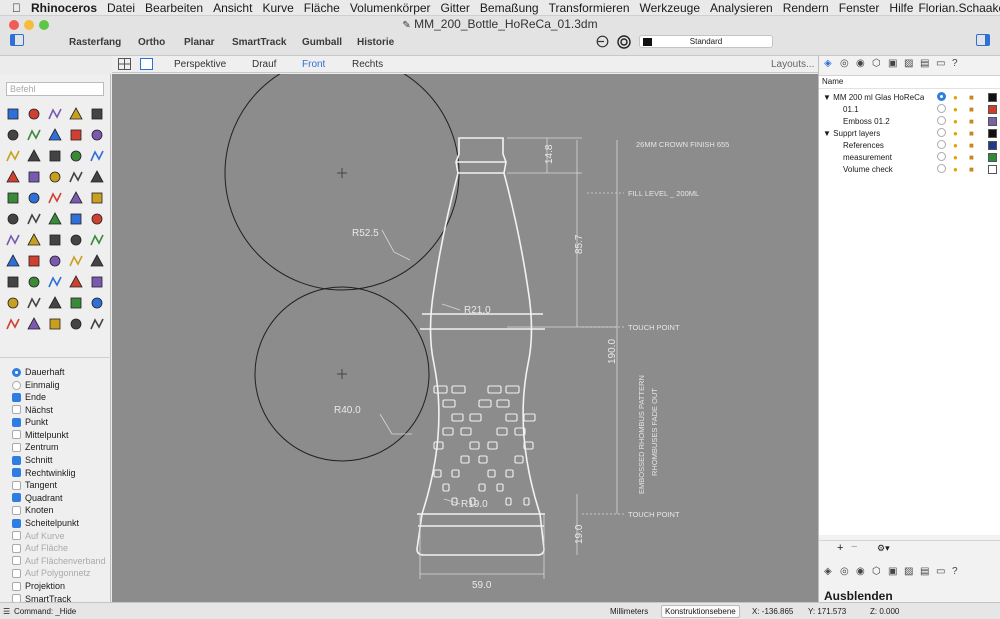  Describe the element at coordinates (844, 63) in the screenshot. I see `materials-tab-icon: ◎` at that location.